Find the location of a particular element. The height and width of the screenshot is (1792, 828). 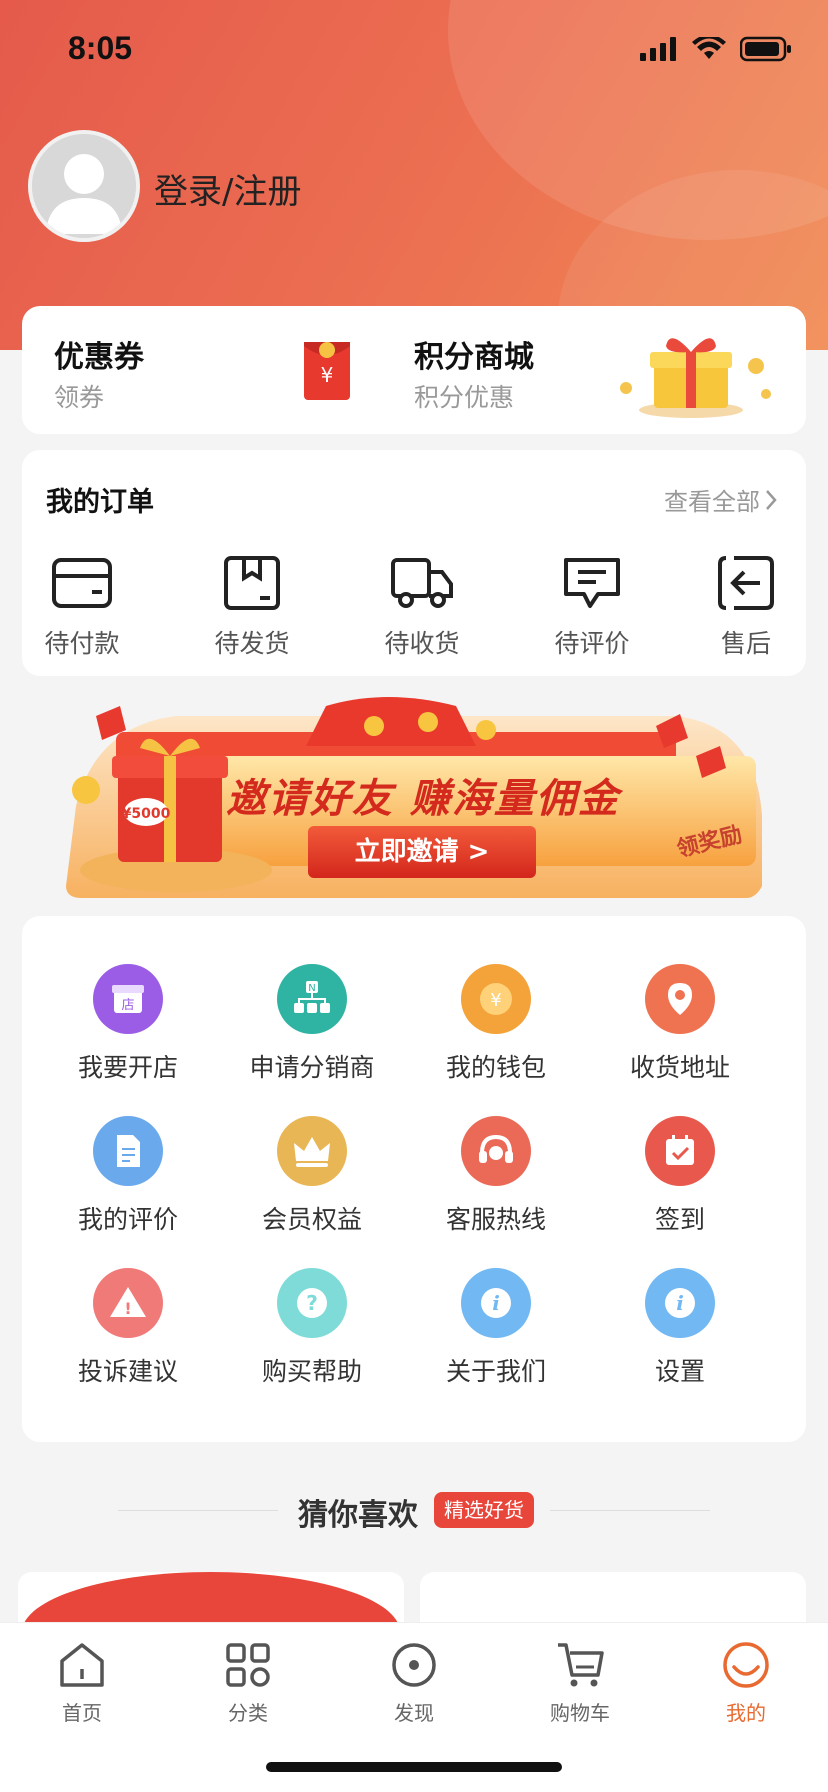

help-icon: ? is located at coordinates (312, 1303).